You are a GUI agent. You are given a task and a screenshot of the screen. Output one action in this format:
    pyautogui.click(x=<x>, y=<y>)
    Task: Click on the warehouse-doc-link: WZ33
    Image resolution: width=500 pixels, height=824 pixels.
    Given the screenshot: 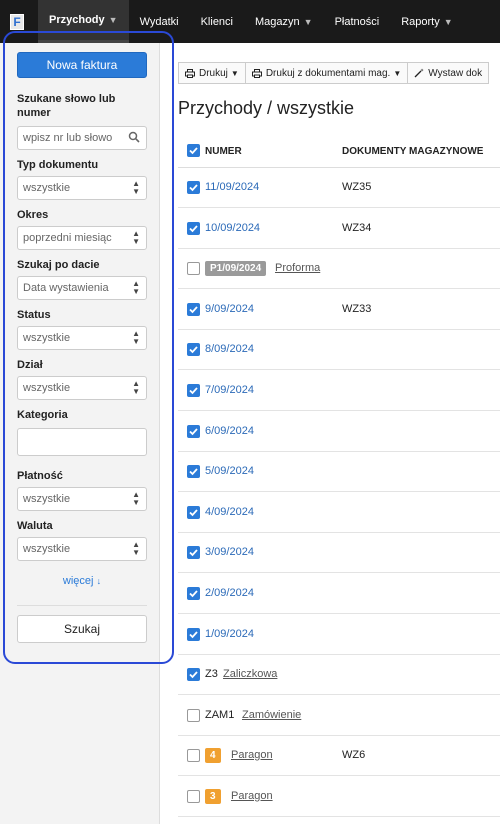 What is the action you would take?
    pyautogui.click(x=356, y=309)
    